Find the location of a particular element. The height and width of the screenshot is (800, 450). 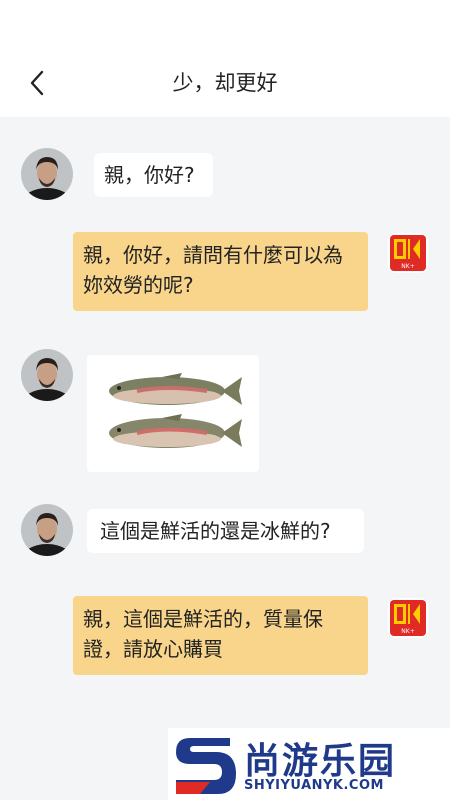

watermark-url: SHYIYUANYK.COM is located at coordinates (314, 785).